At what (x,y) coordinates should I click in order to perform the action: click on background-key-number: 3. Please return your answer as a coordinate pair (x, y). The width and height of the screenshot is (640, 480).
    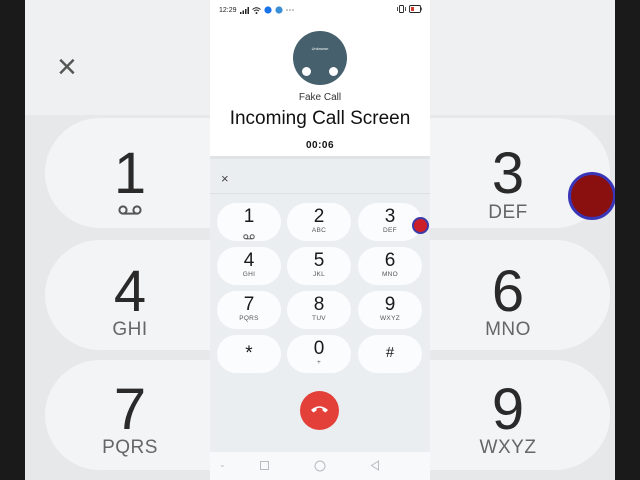
    Looking at the image, I should click on (508, 173).